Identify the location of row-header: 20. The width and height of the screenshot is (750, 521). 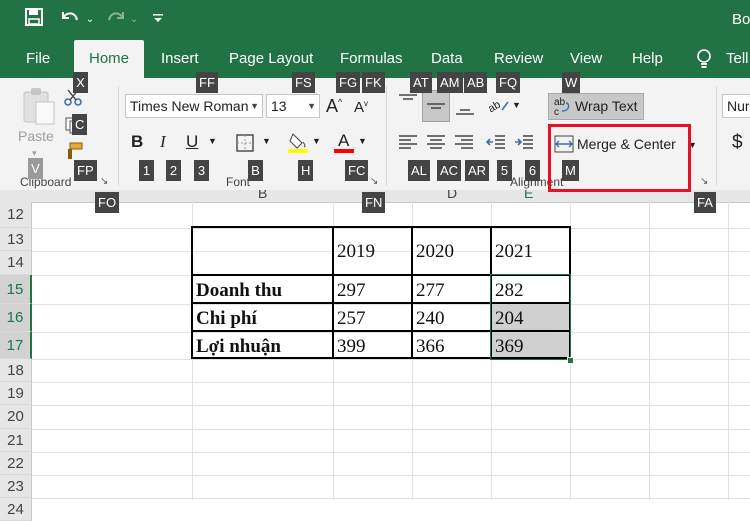
(16, 417).